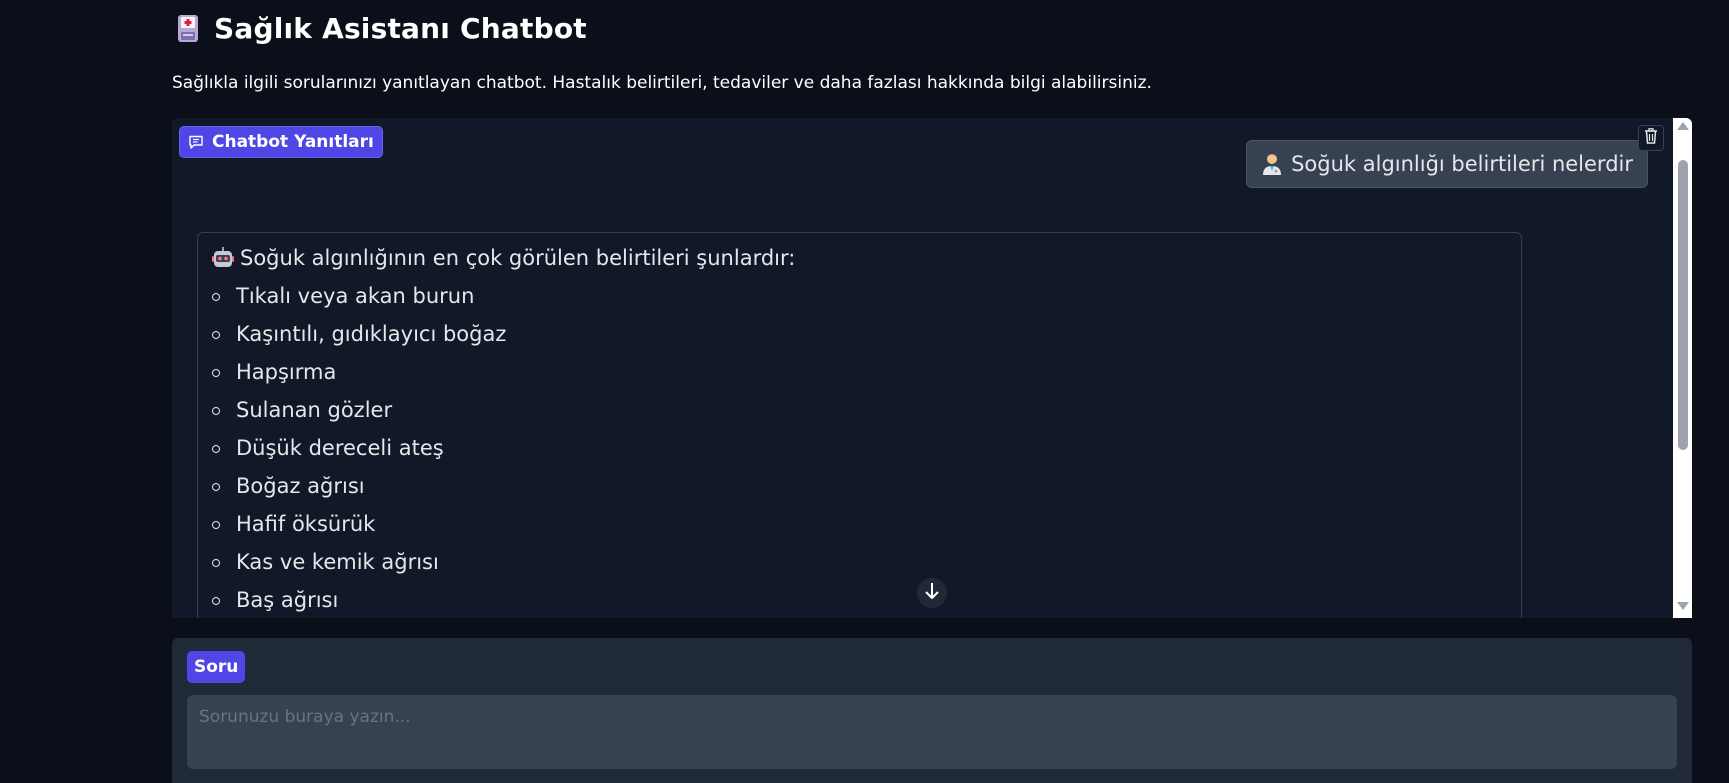 The image size is (1729, 783). I want to click on list-item: Kas ve kemik ağrısı, so click(859, 568).